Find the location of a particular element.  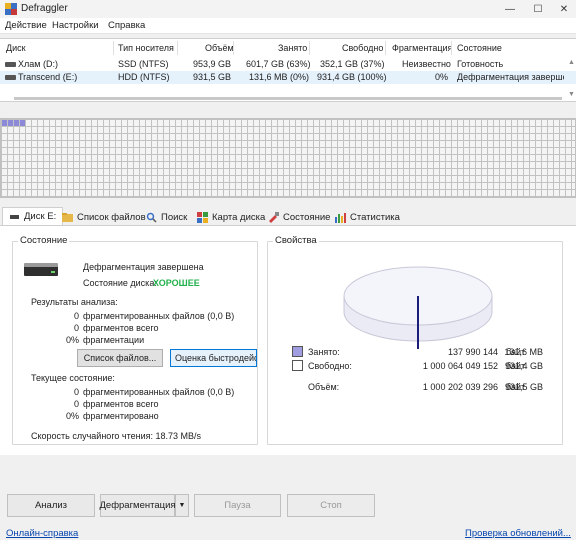

chevron-down-icon: ▼ is located at coordinates (182, 505).